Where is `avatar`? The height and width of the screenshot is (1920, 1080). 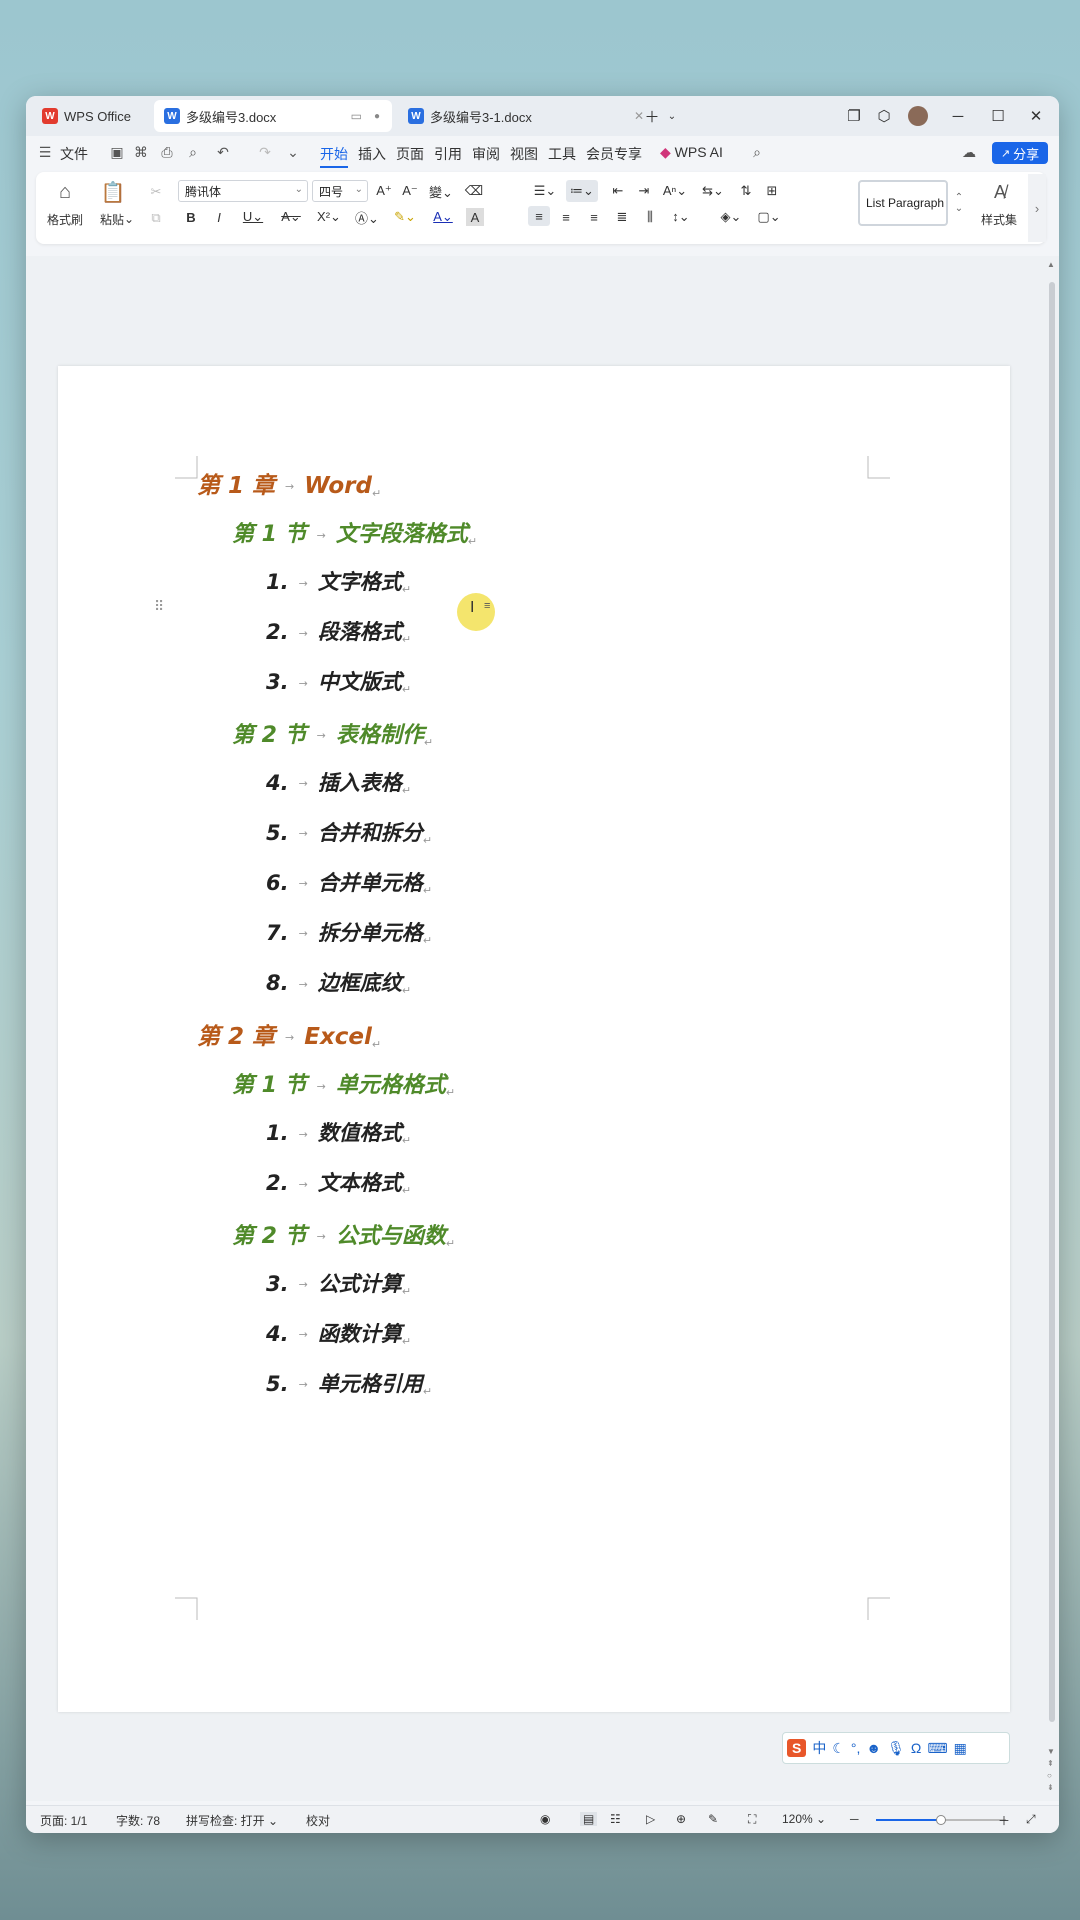
avatar is located at coordinates (918, 116).